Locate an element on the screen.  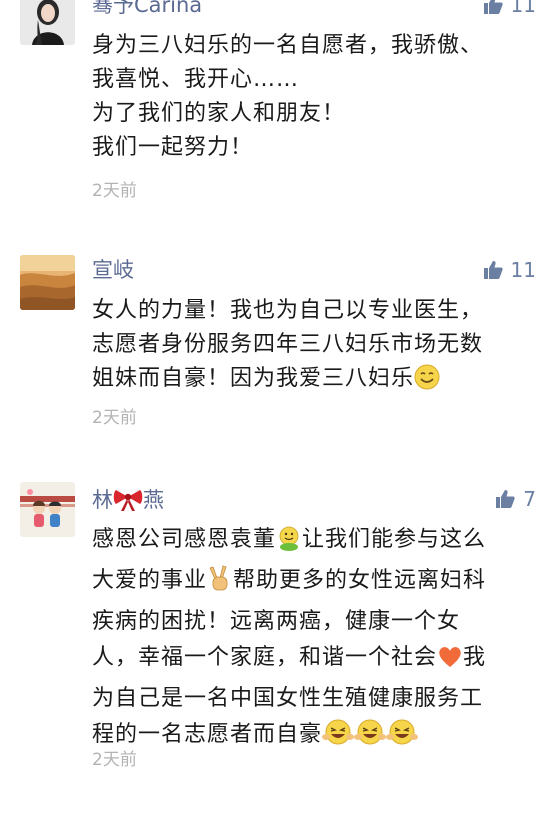
commenter-name: 骞予Carina is located at coordinates (147, 8).